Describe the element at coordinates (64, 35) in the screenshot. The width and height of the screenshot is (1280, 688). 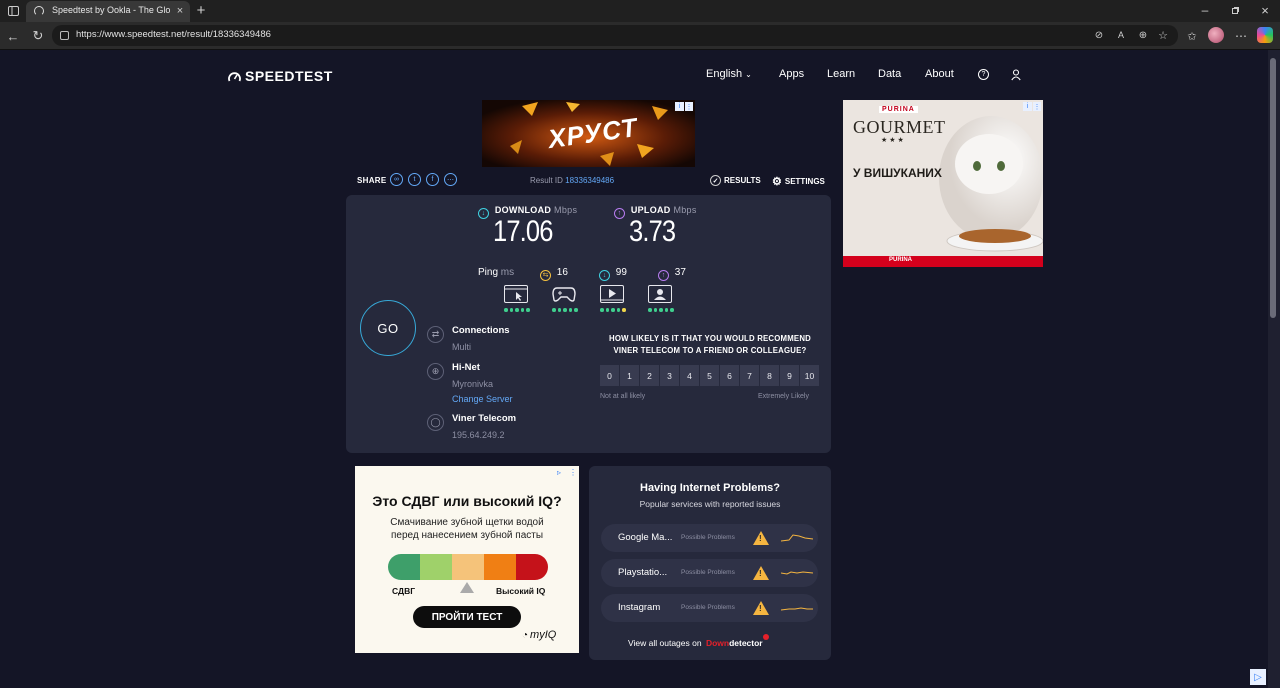
I see `site-info-icon` at that location.